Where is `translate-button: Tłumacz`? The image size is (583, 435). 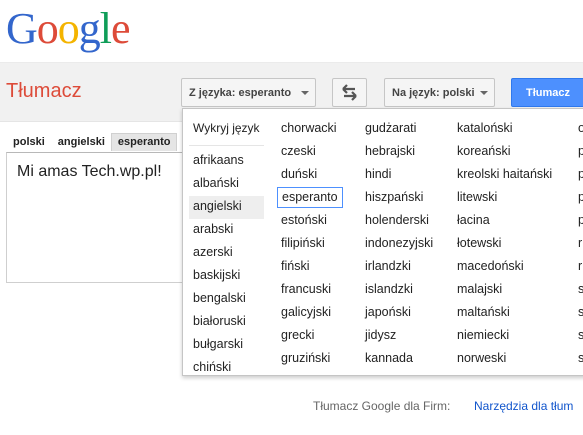 translate-button: Tłumacz is located at coordinates (547, 92).